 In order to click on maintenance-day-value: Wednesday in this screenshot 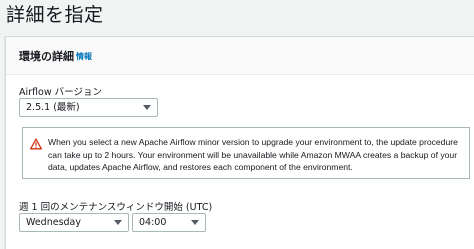, I will do `click(54, 222)`.